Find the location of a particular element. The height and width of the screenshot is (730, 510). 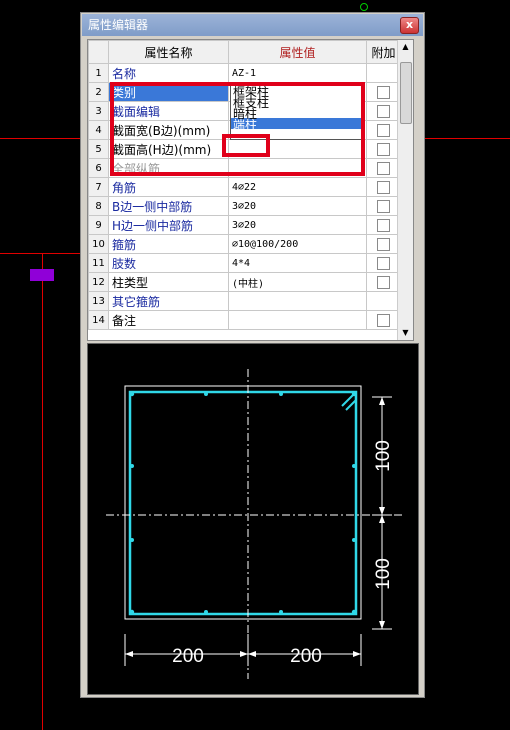

property-name: H边一侧中部筋 is located at coordinates (168, 225).